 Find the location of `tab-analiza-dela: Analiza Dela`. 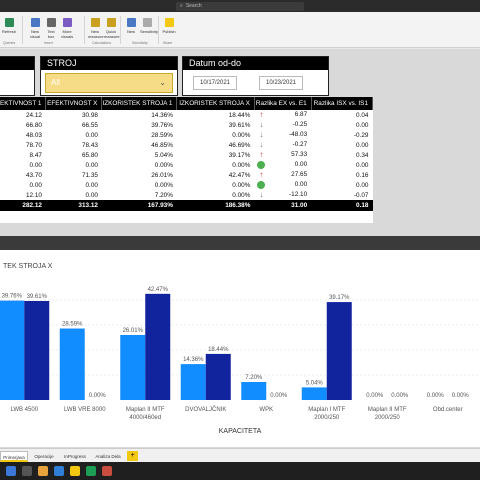

tab-analiza-dela: Analiza Dela is located at coordinates (108, 456).